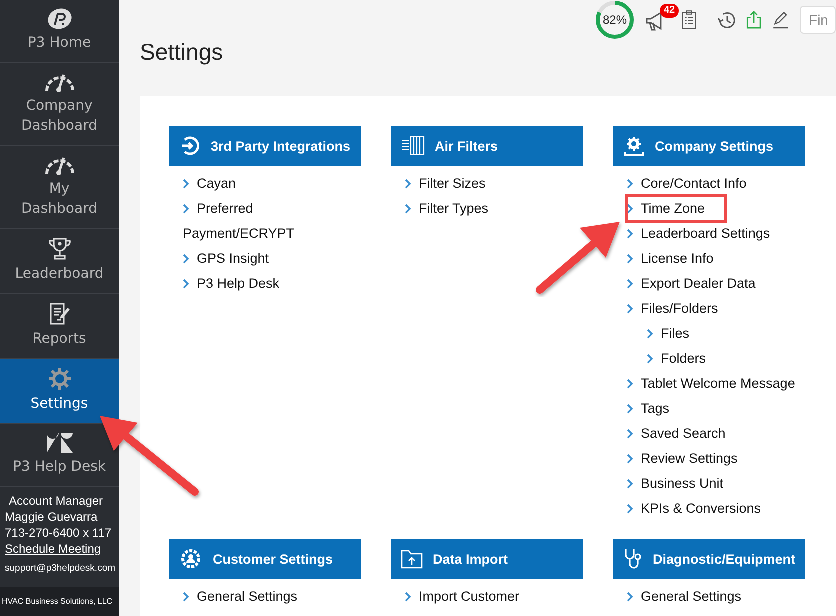  What do you see at coordinates (781, 20) in the screenshot?
I see `pencil-icon` at bounding box center [781, 20].